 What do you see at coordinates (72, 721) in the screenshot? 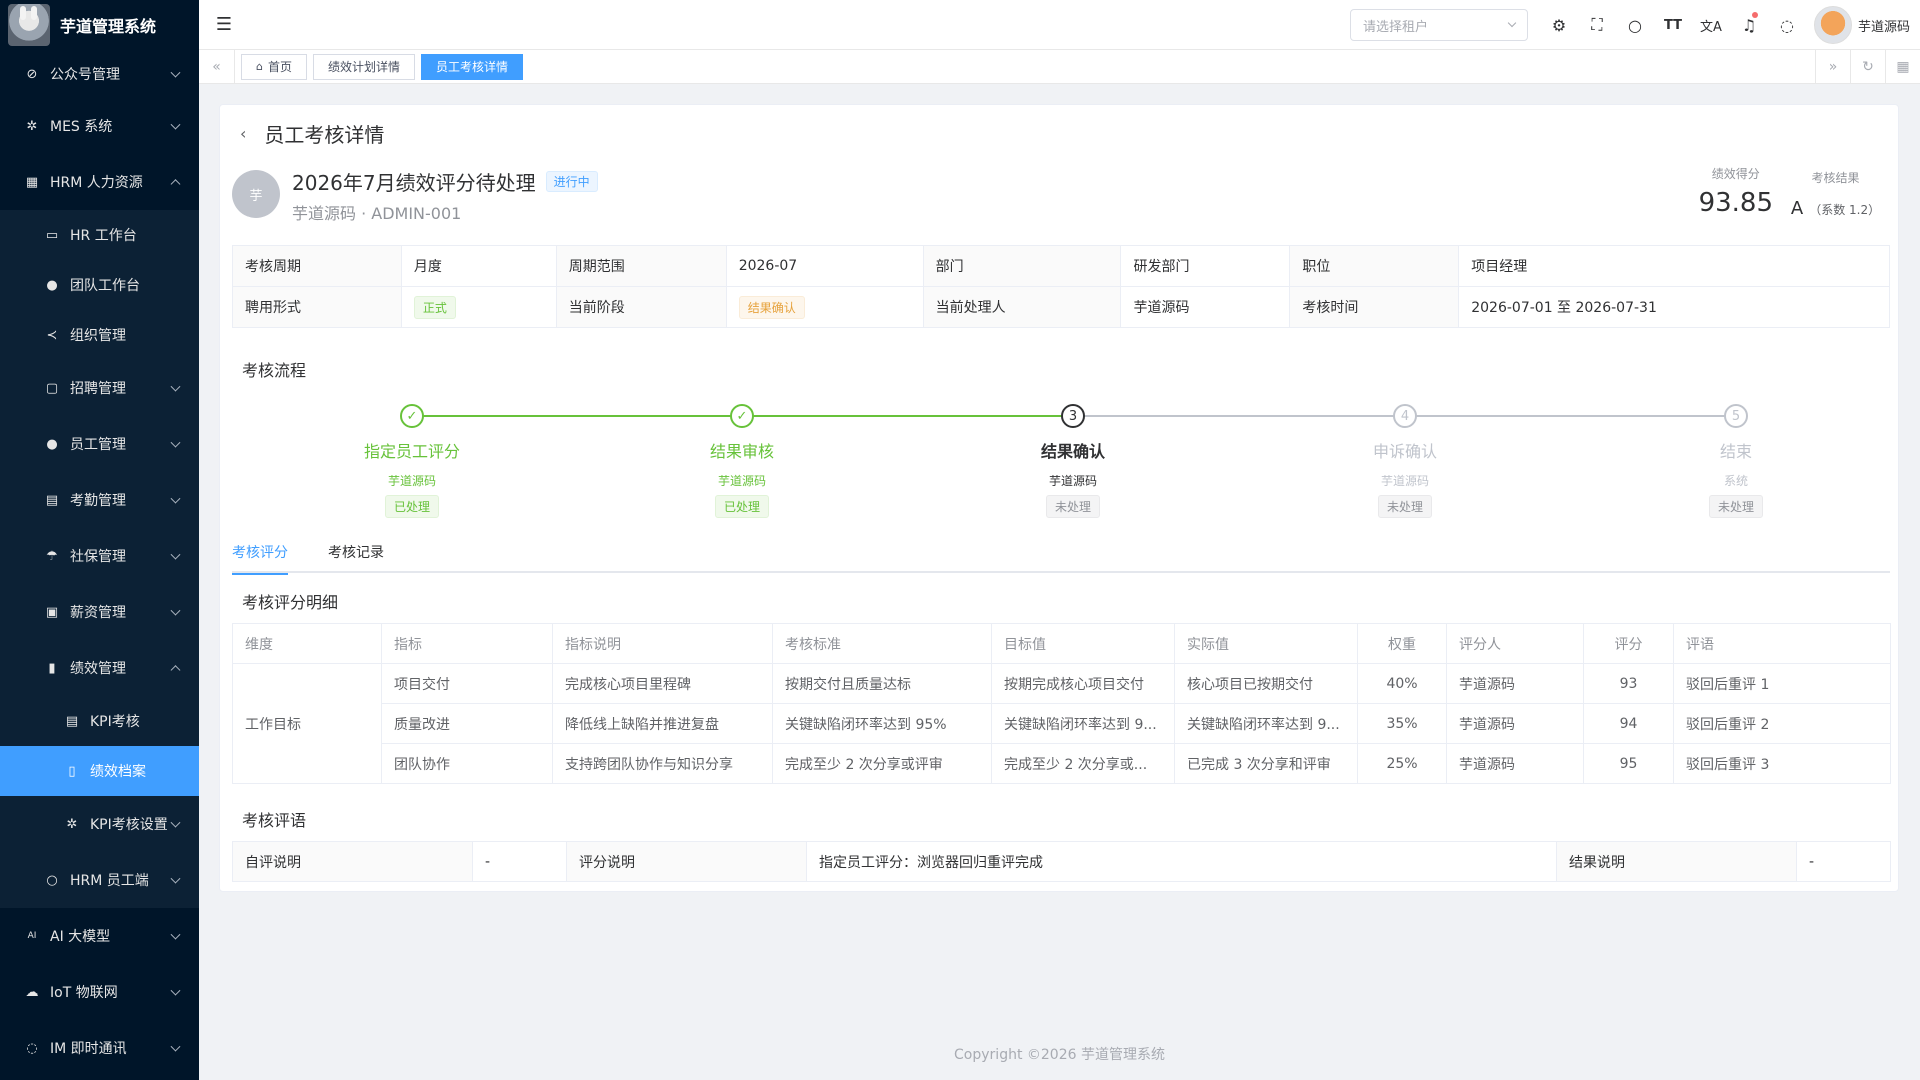
I see `calendar-icon: ▤` at bounding box center [72, 721].